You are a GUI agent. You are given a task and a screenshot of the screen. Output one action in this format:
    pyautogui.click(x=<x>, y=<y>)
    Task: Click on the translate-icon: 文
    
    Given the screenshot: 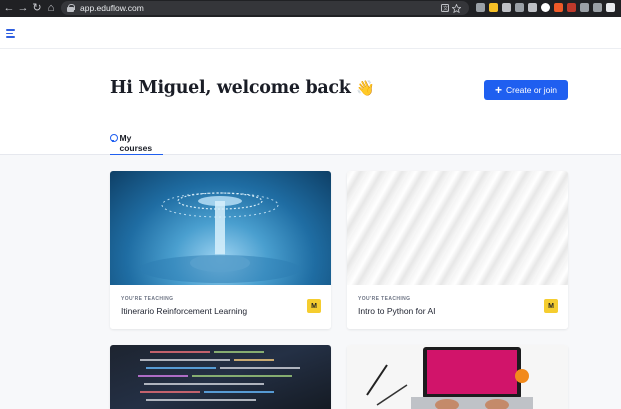 What is the action you would take?
    pyautogui.click(x=445, y=8)
    